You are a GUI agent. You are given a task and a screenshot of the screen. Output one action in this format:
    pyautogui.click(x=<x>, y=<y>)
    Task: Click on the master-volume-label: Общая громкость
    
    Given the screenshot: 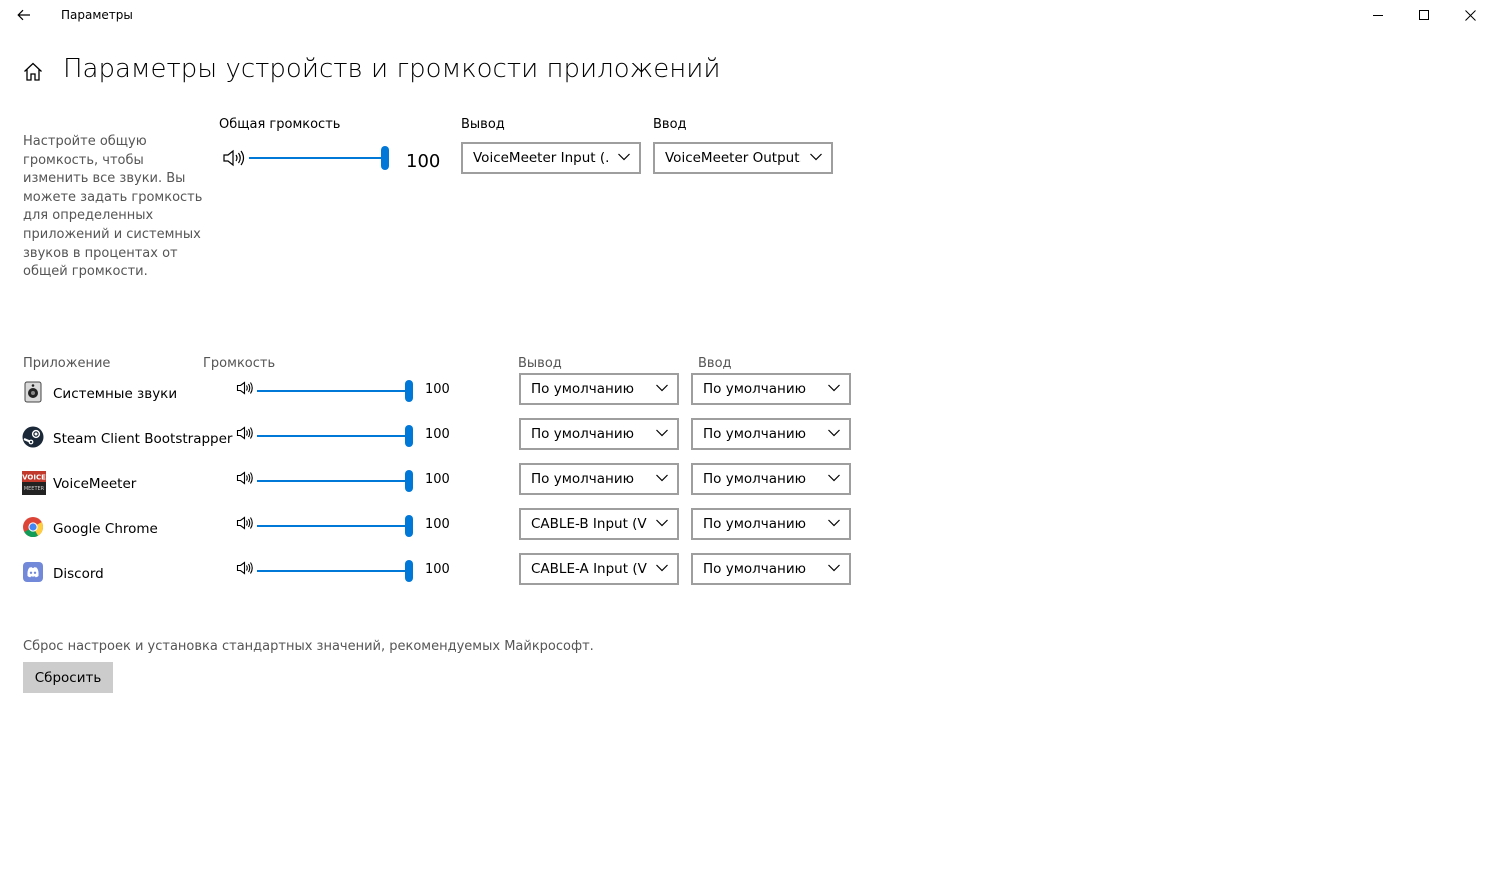 What is the action you would take?
    pyautogui.click(x=280, y=124)
    